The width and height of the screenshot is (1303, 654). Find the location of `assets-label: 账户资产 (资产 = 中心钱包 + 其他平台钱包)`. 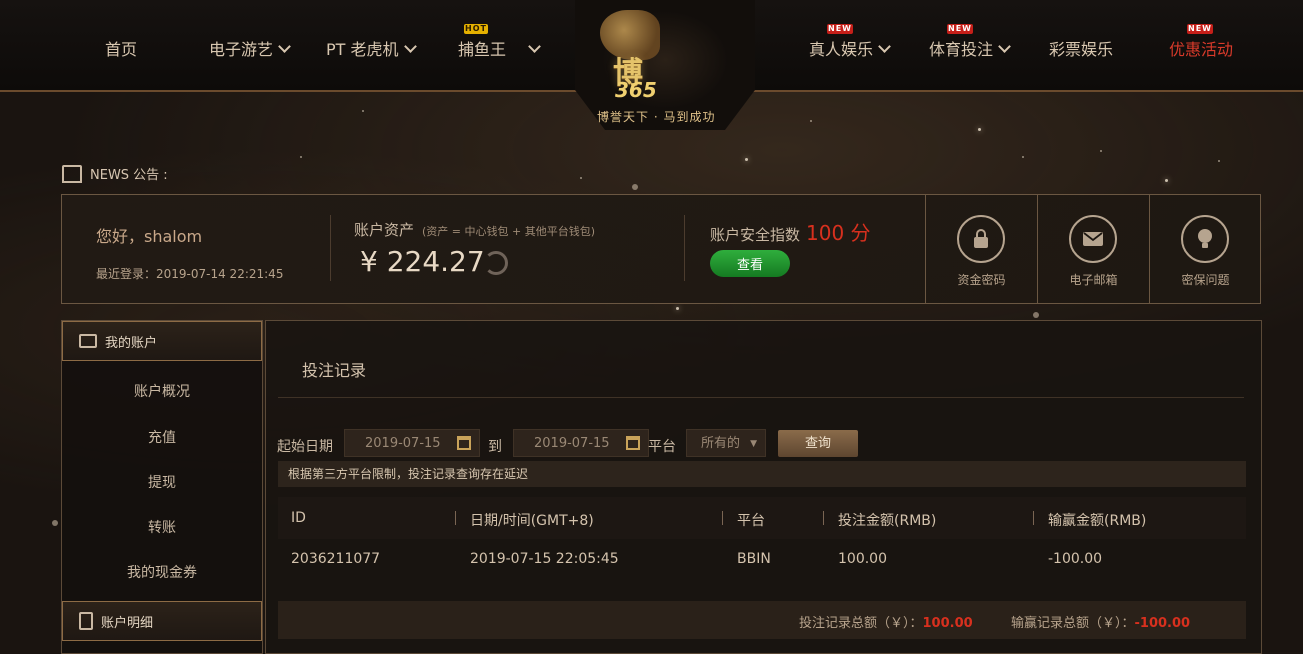

assets-label: 账户资产 (资产 = 中心钱包 + 其他平台钱包) is located at coordinates (474, 229).